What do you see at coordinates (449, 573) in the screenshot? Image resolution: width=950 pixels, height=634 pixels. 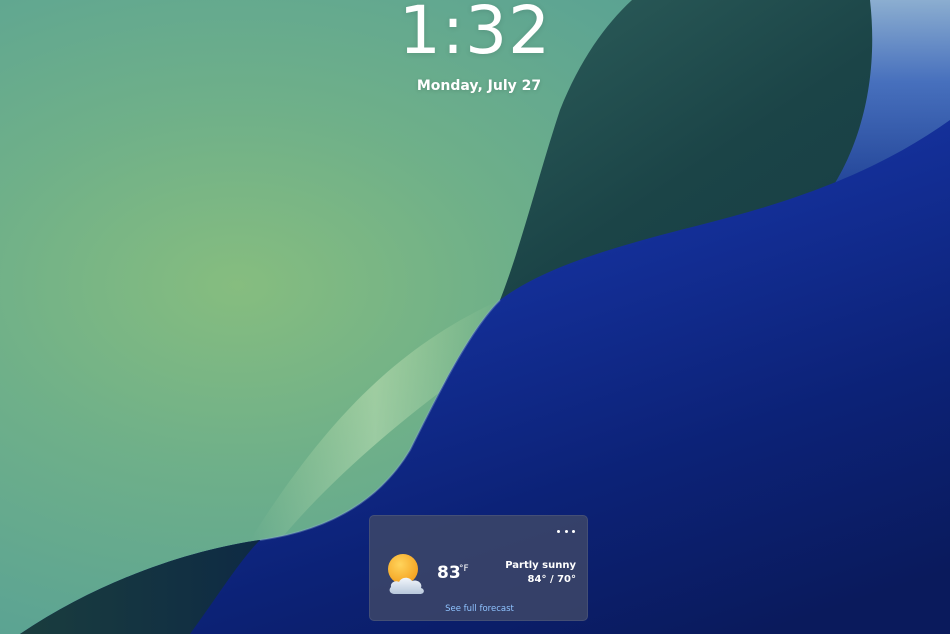 I see `temperature-value: 83` at bounding box center [449, 573].